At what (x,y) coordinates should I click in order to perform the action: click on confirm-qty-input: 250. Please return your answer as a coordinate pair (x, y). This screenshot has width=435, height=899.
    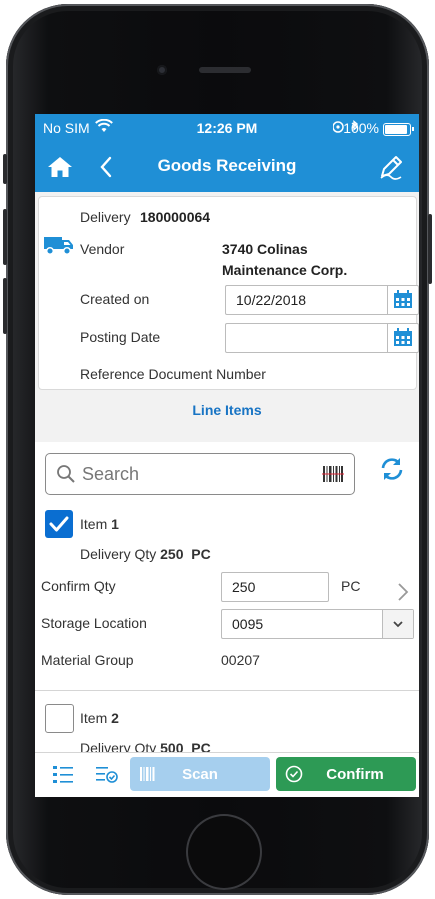
    Looking at the image, I should click on (275, 587).